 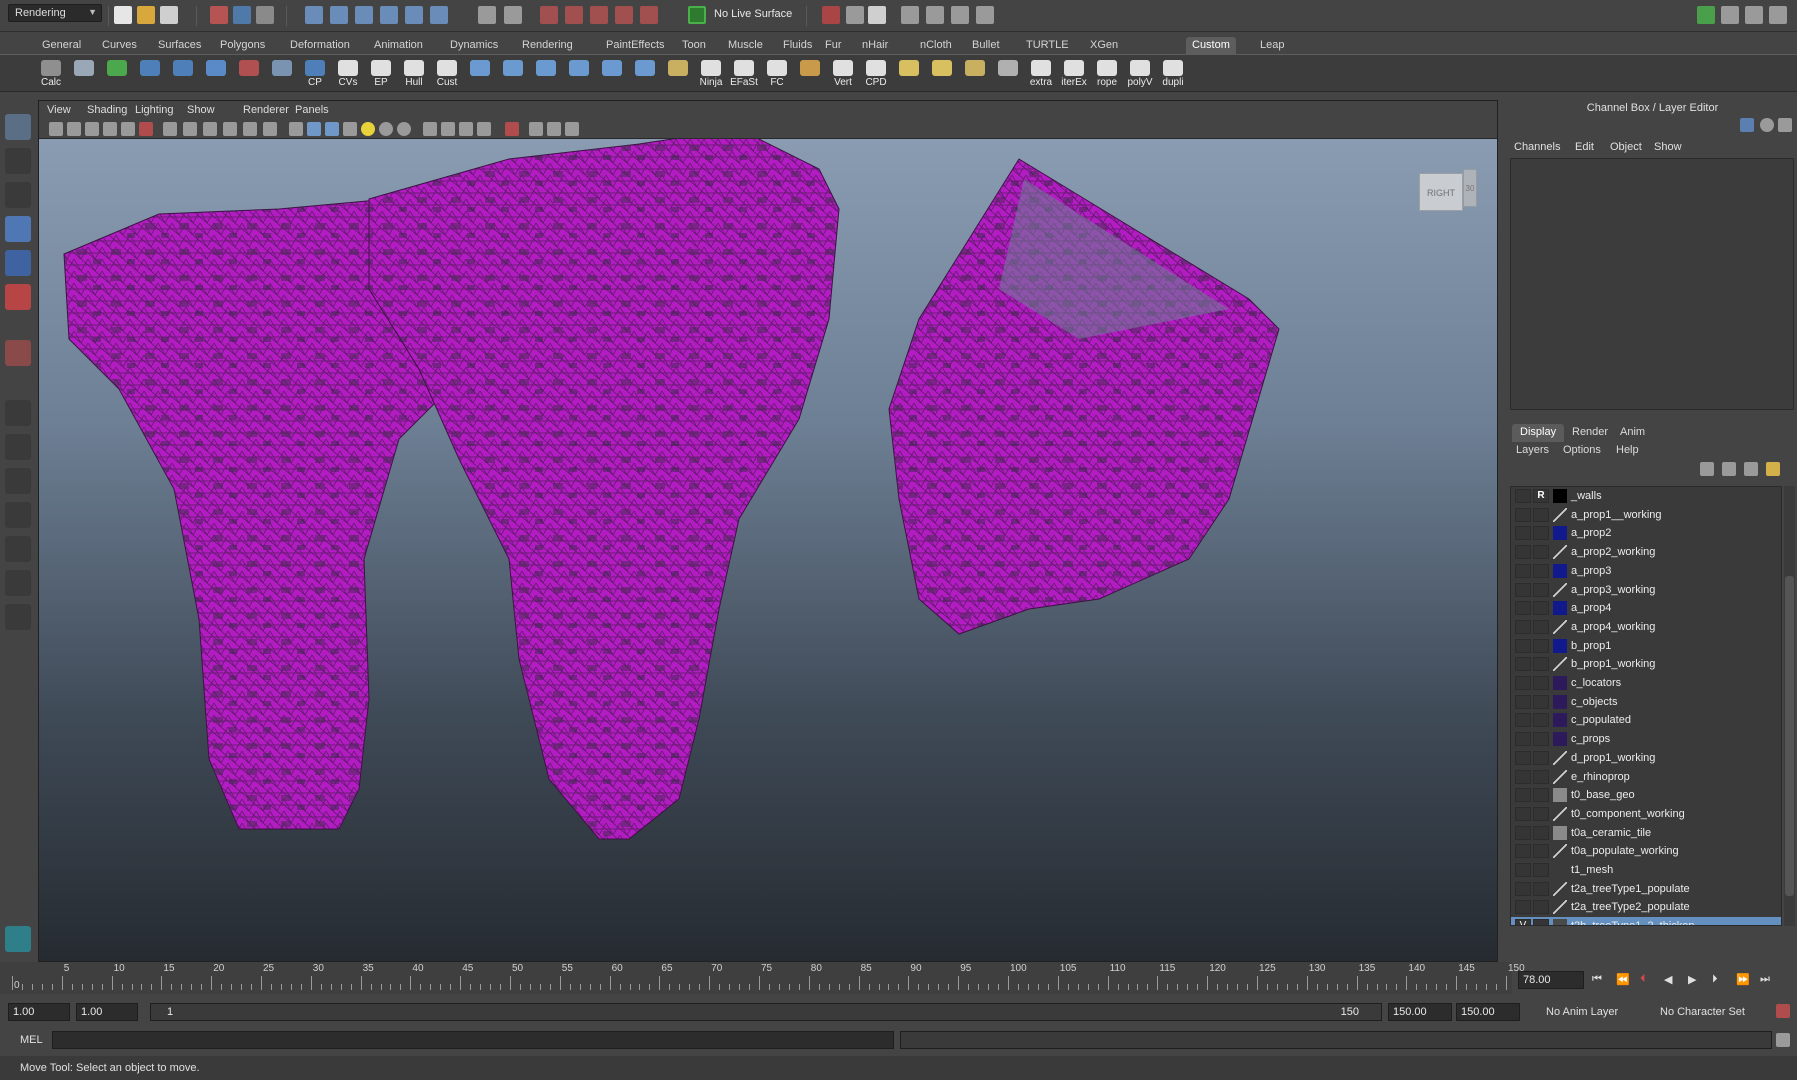 What do you see at coordinates (250, 129) in the screenshot?
I see `field-chart-icon` at bounding box center [250, 129].